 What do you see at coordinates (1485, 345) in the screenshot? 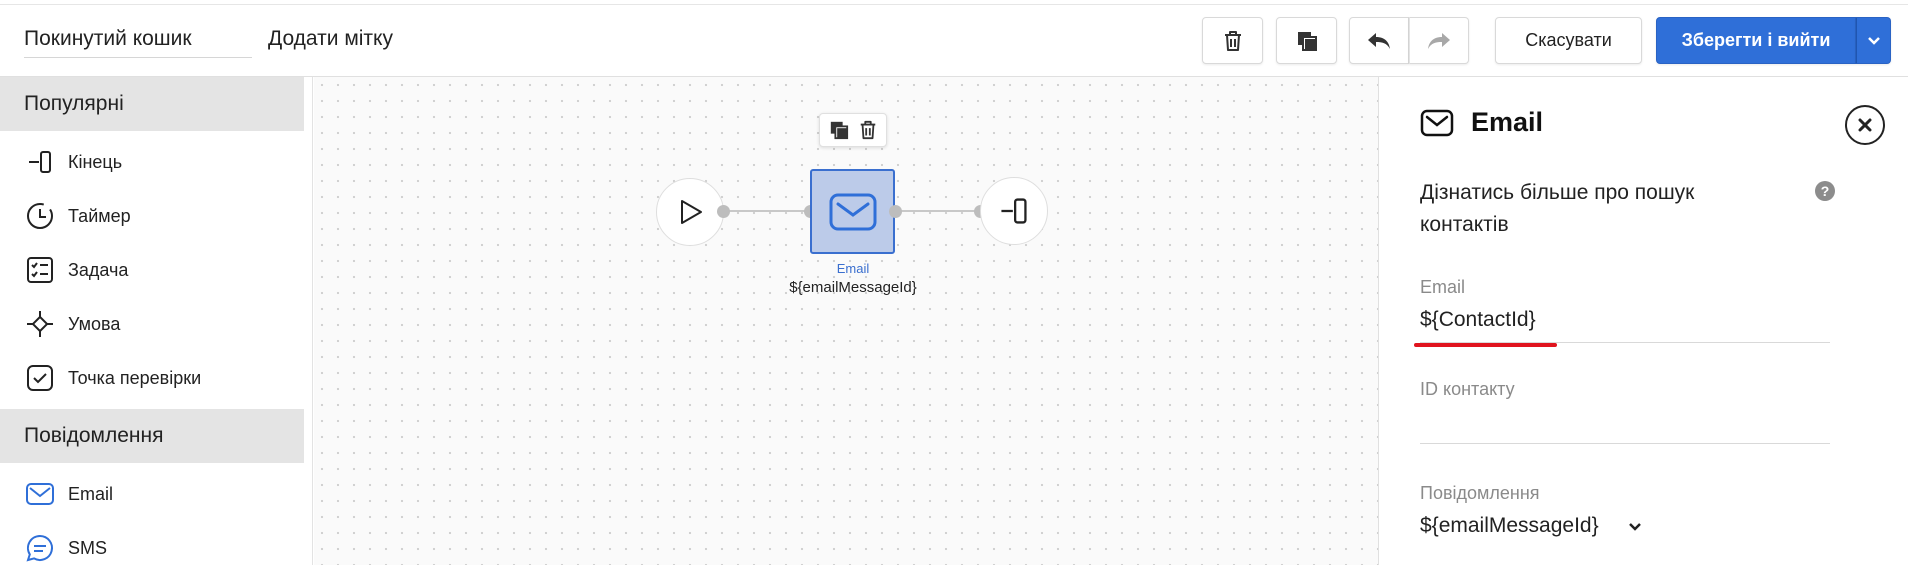
I see `highlight-underline` at bounding box center [1485, 345].